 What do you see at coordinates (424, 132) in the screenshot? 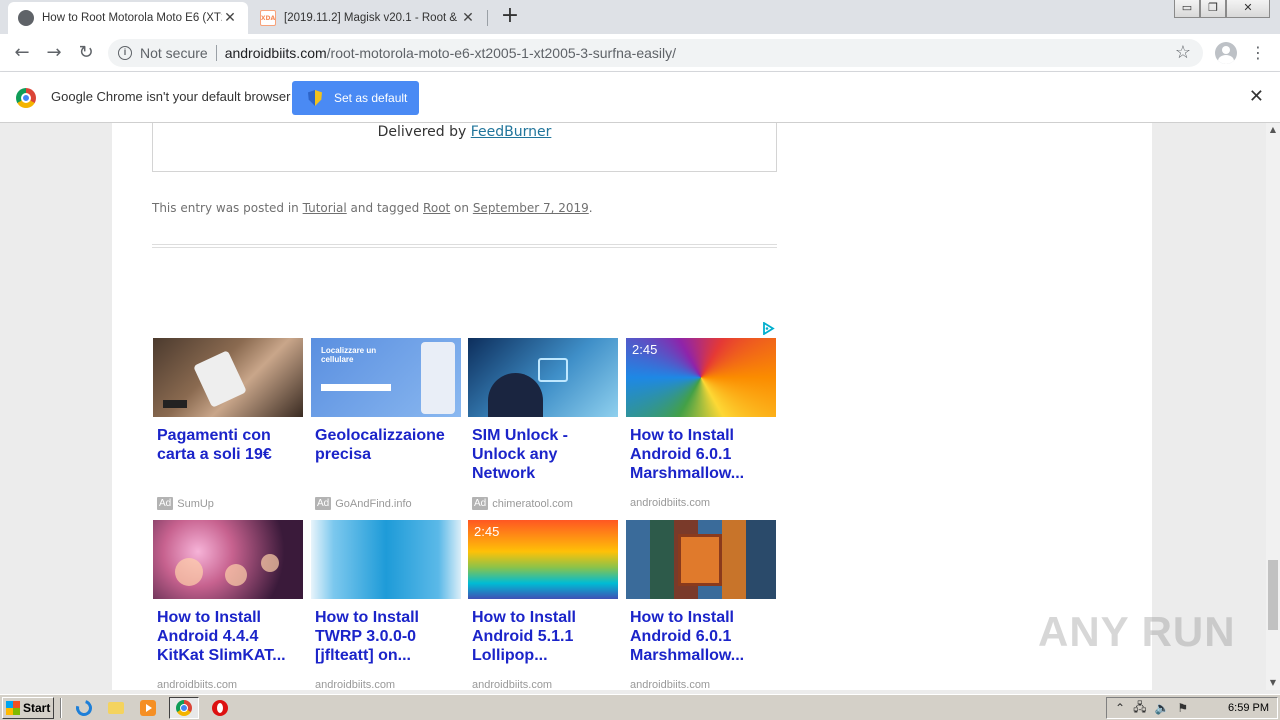
I see `delivered-prefix: Delivered by` at bounding box center [424, 132].